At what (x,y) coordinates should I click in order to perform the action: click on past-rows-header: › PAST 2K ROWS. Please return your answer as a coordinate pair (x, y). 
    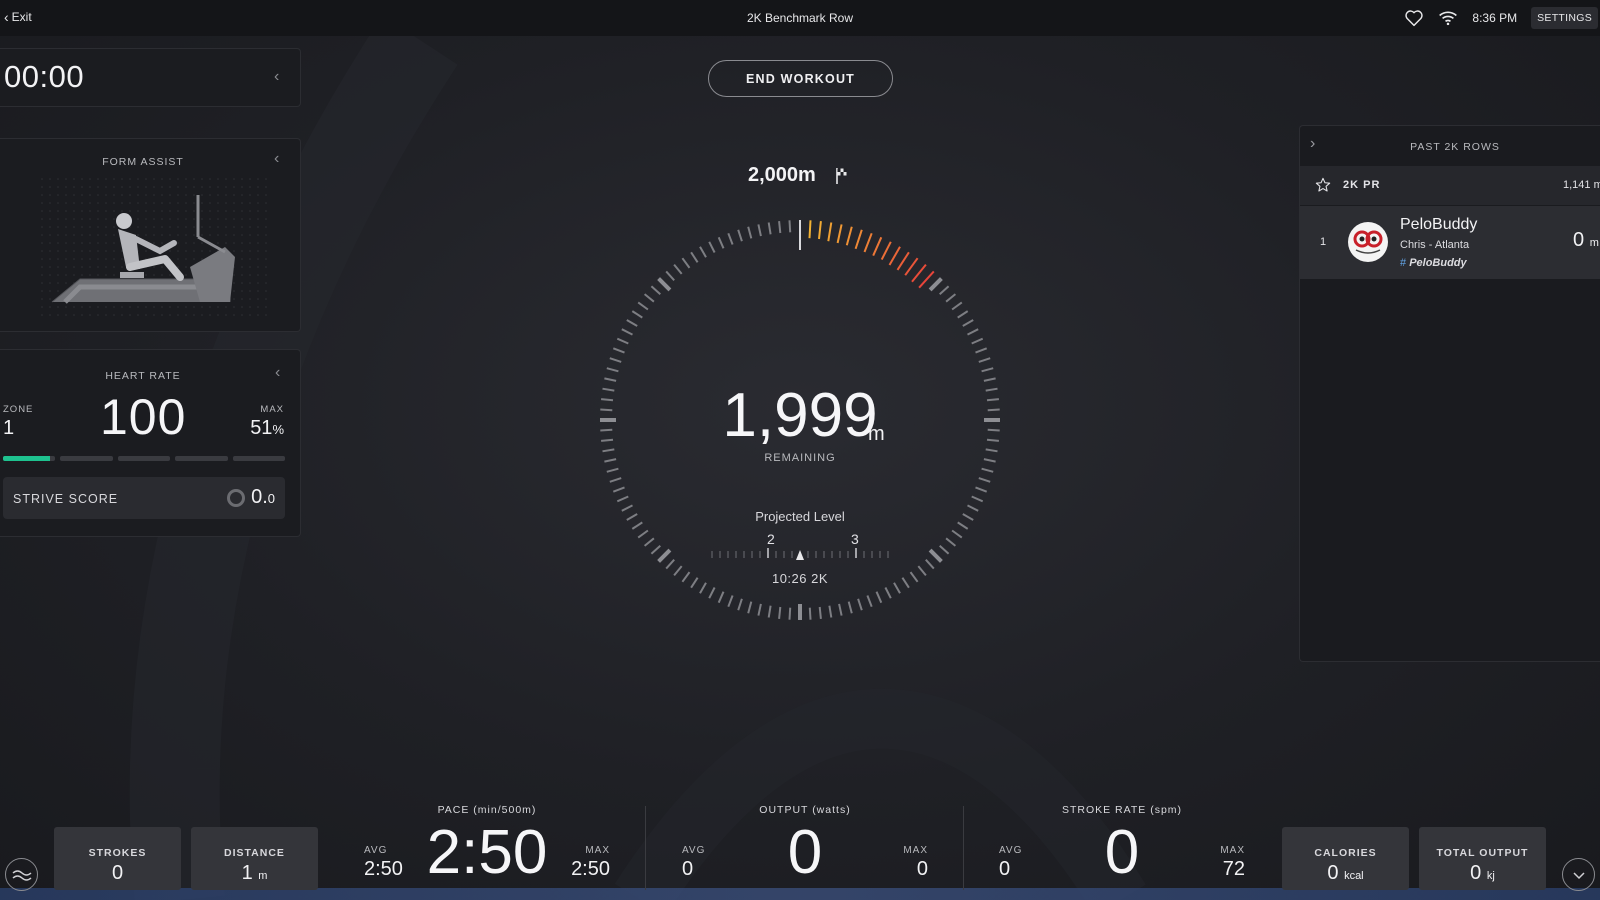
    Looking at the image, I should click on (1450, 146).